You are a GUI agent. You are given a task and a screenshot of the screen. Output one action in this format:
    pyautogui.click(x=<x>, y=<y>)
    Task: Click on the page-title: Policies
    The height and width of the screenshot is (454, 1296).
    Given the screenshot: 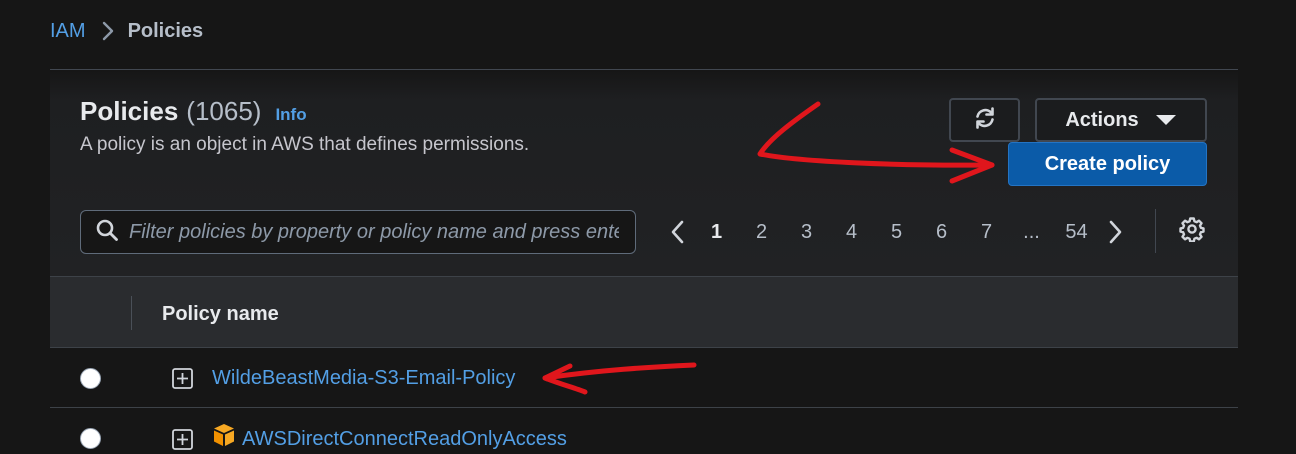 What is the action you would take?
    pyautogui.click(x=129, y=111)
    